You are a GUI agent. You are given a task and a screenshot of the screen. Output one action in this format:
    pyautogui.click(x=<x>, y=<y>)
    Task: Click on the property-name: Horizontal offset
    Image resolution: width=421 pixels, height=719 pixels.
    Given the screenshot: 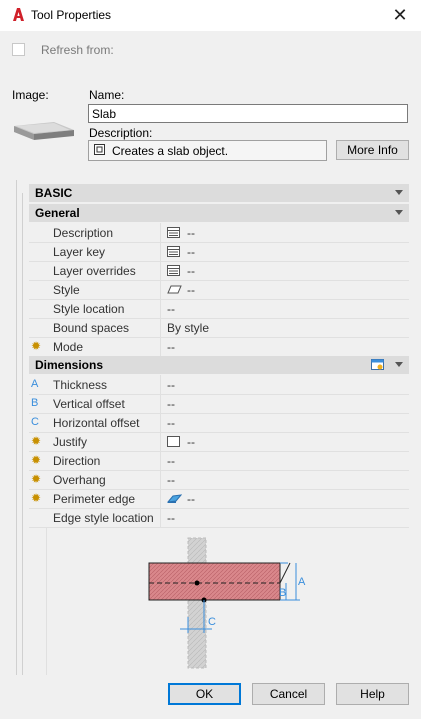 What is the action you would take?
    pyautogui.click(x=96, y=423)
    